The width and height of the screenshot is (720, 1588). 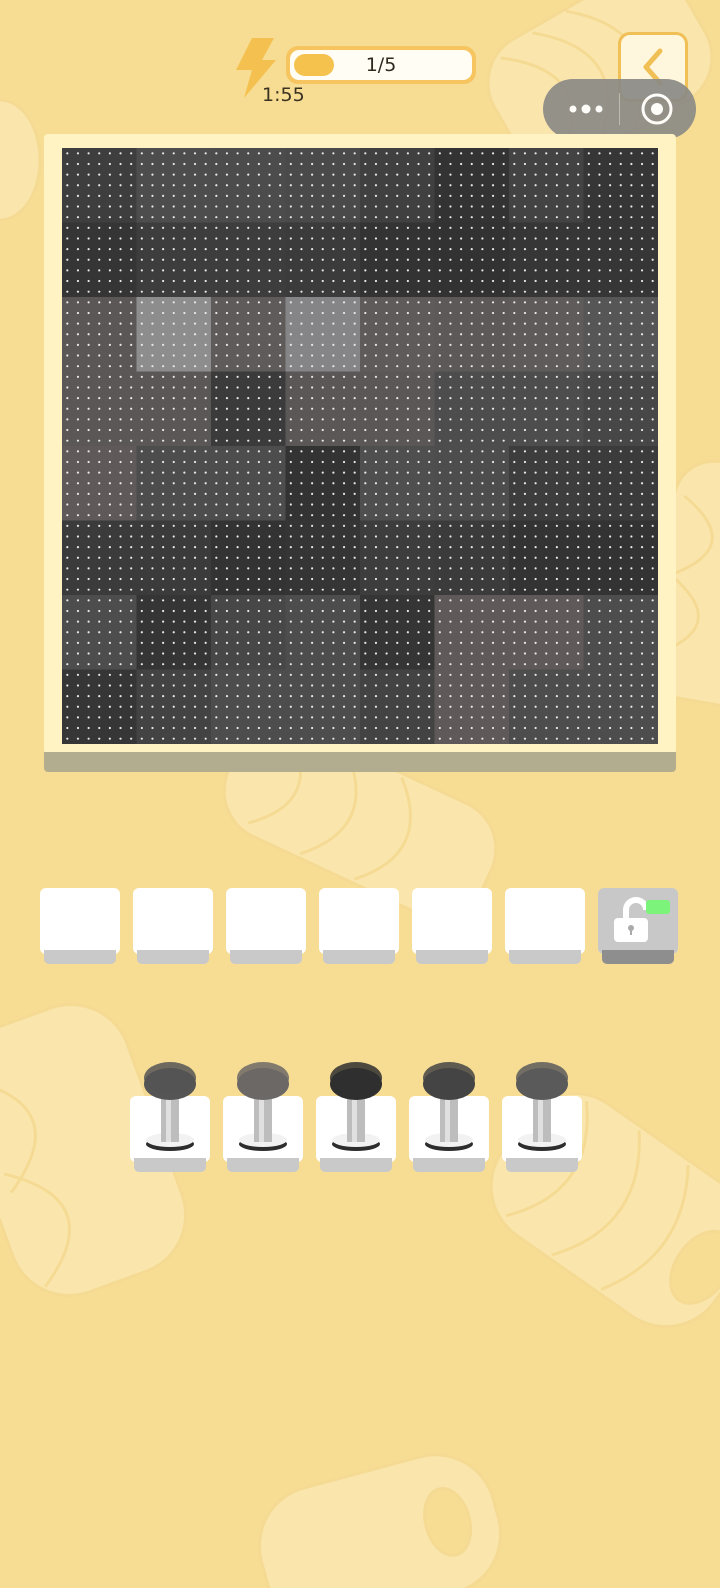 I want to click on holding-slots, so click(x=365, y=928).